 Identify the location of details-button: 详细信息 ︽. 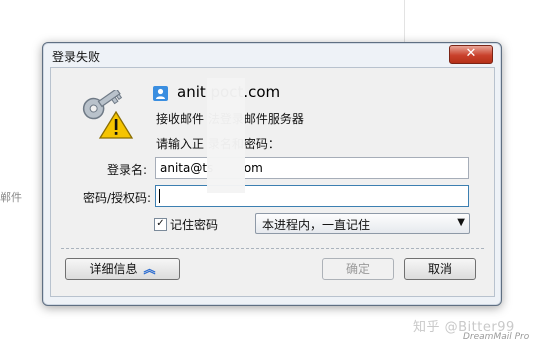
(122, 269).